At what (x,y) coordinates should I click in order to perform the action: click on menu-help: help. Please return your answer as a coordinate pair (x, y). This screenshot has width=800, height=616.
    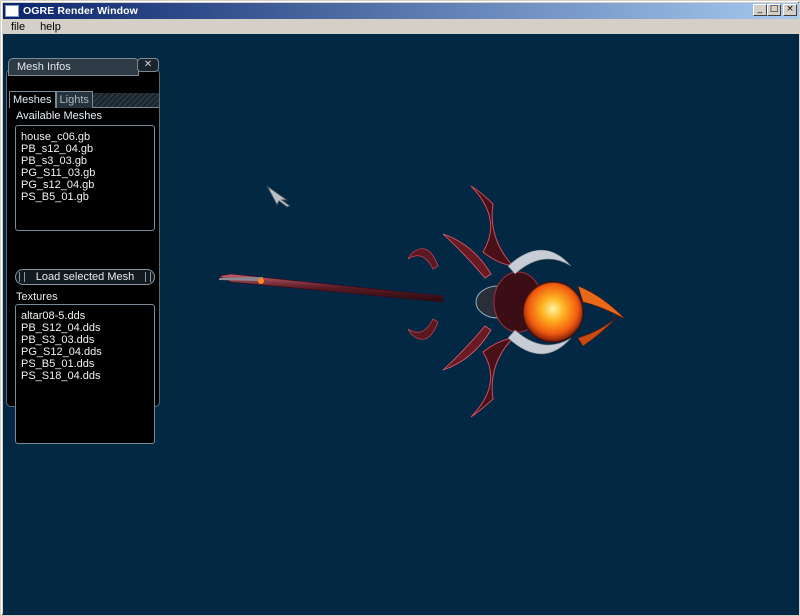
    Looking at the image, I should click on (50, 27).